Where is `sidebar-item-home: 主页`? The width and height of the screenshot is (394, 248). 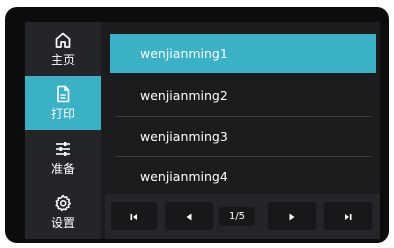
sidebar-item-home: 主页 is located at coordinates (63, 49).